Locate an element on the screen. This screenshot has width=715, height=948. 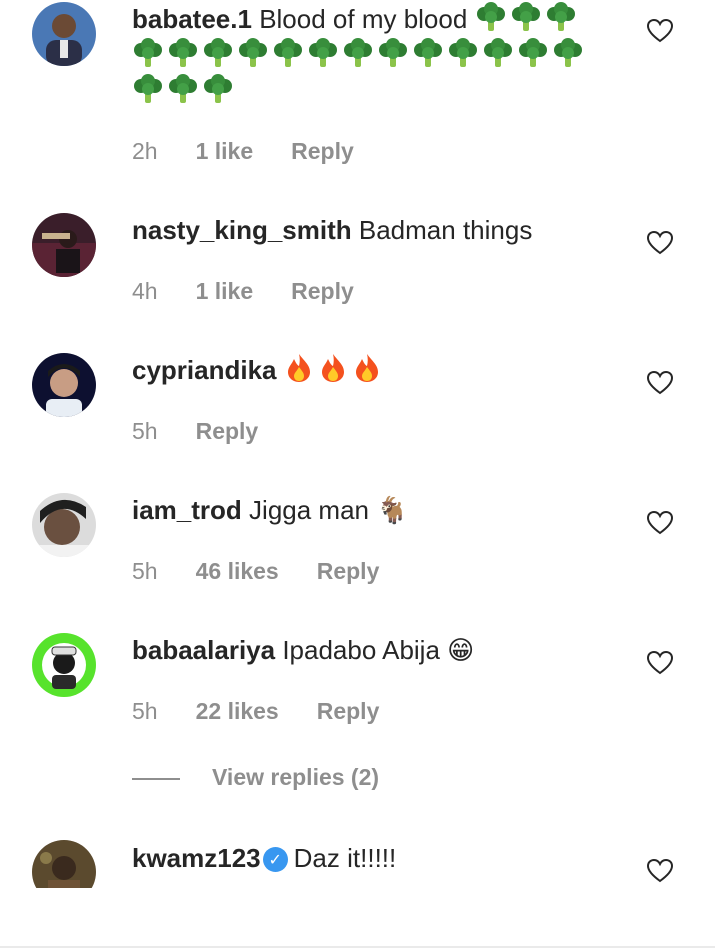
list-cutoff is located at coordinates (357, 918).